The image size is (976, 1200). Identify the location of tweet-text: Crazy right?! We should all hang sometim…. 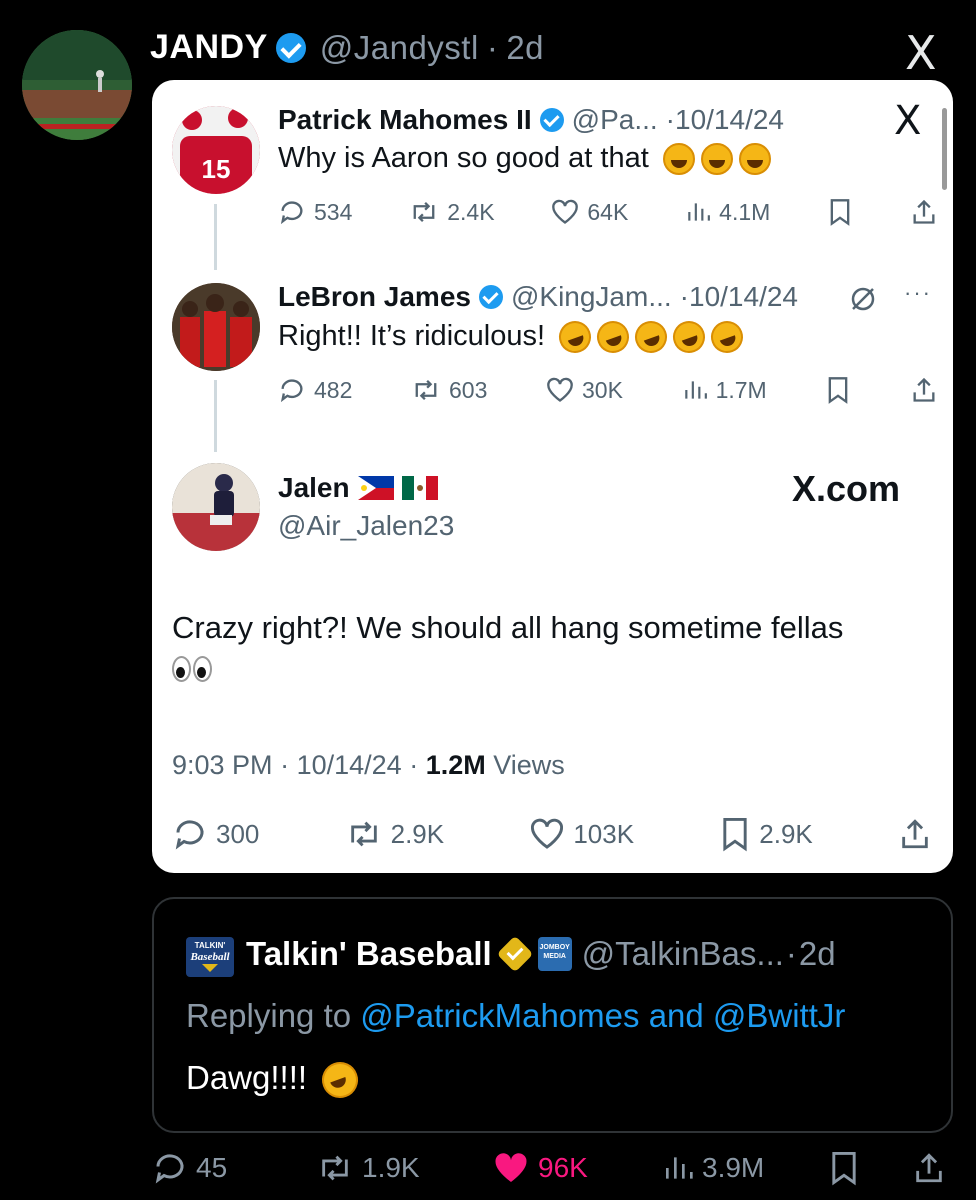
(552, 650).